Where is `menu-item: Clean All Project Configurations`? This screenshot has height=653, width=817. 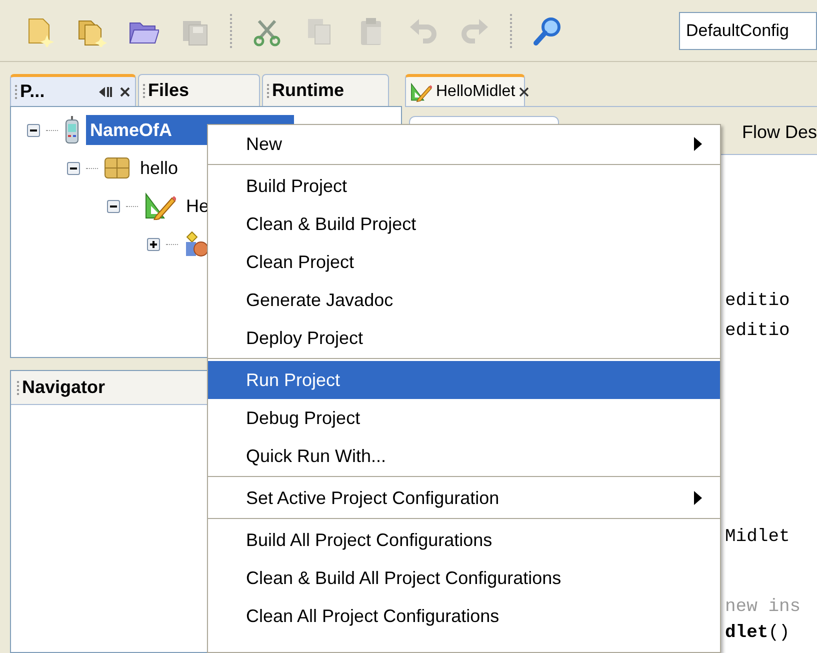
menu-item: Clean All Project Configurations is located at coordinates (464, 616).